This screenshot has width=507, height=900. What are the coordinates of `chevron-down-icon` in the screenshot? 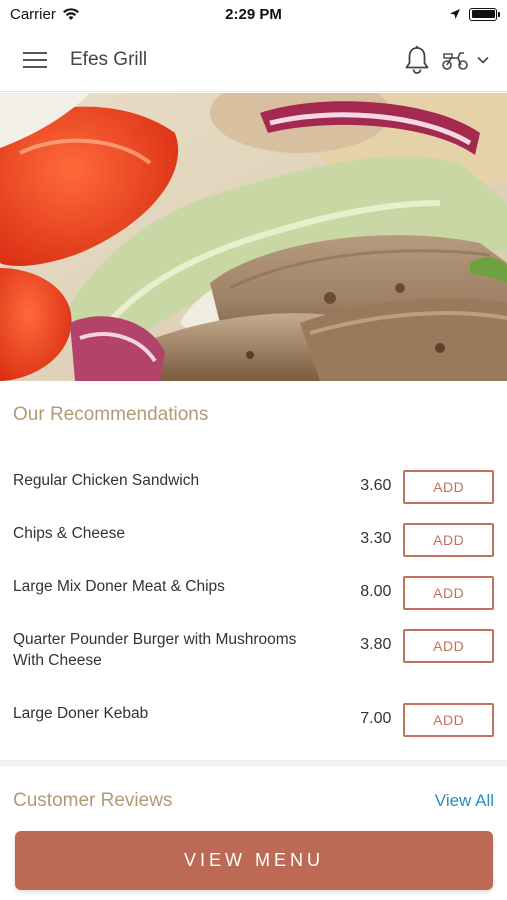 It's located at (483, 60).